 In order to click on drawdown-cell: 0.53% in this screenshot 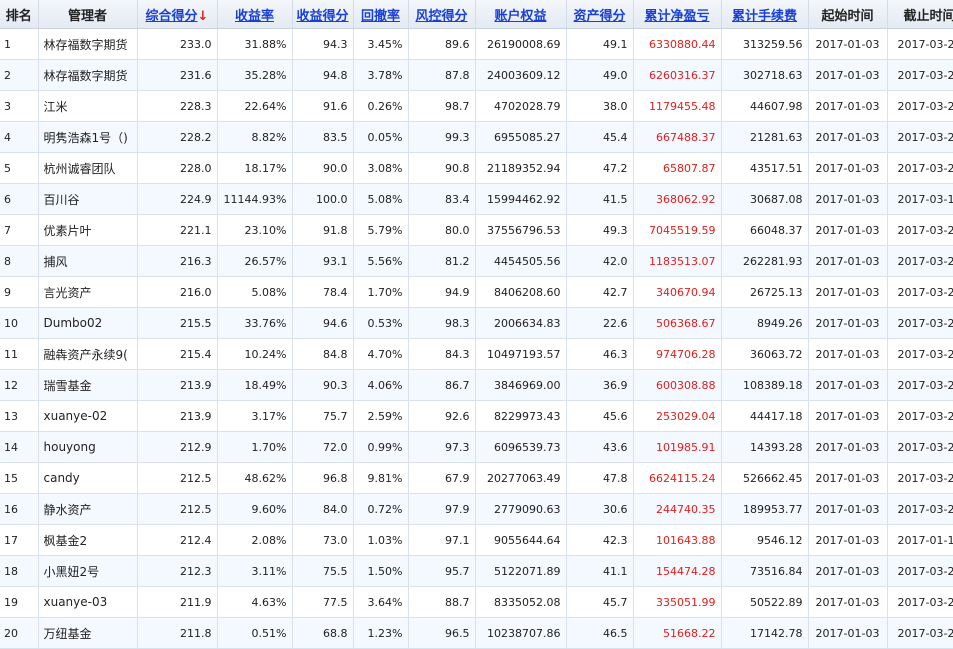, I will do `click(381, 323)`.